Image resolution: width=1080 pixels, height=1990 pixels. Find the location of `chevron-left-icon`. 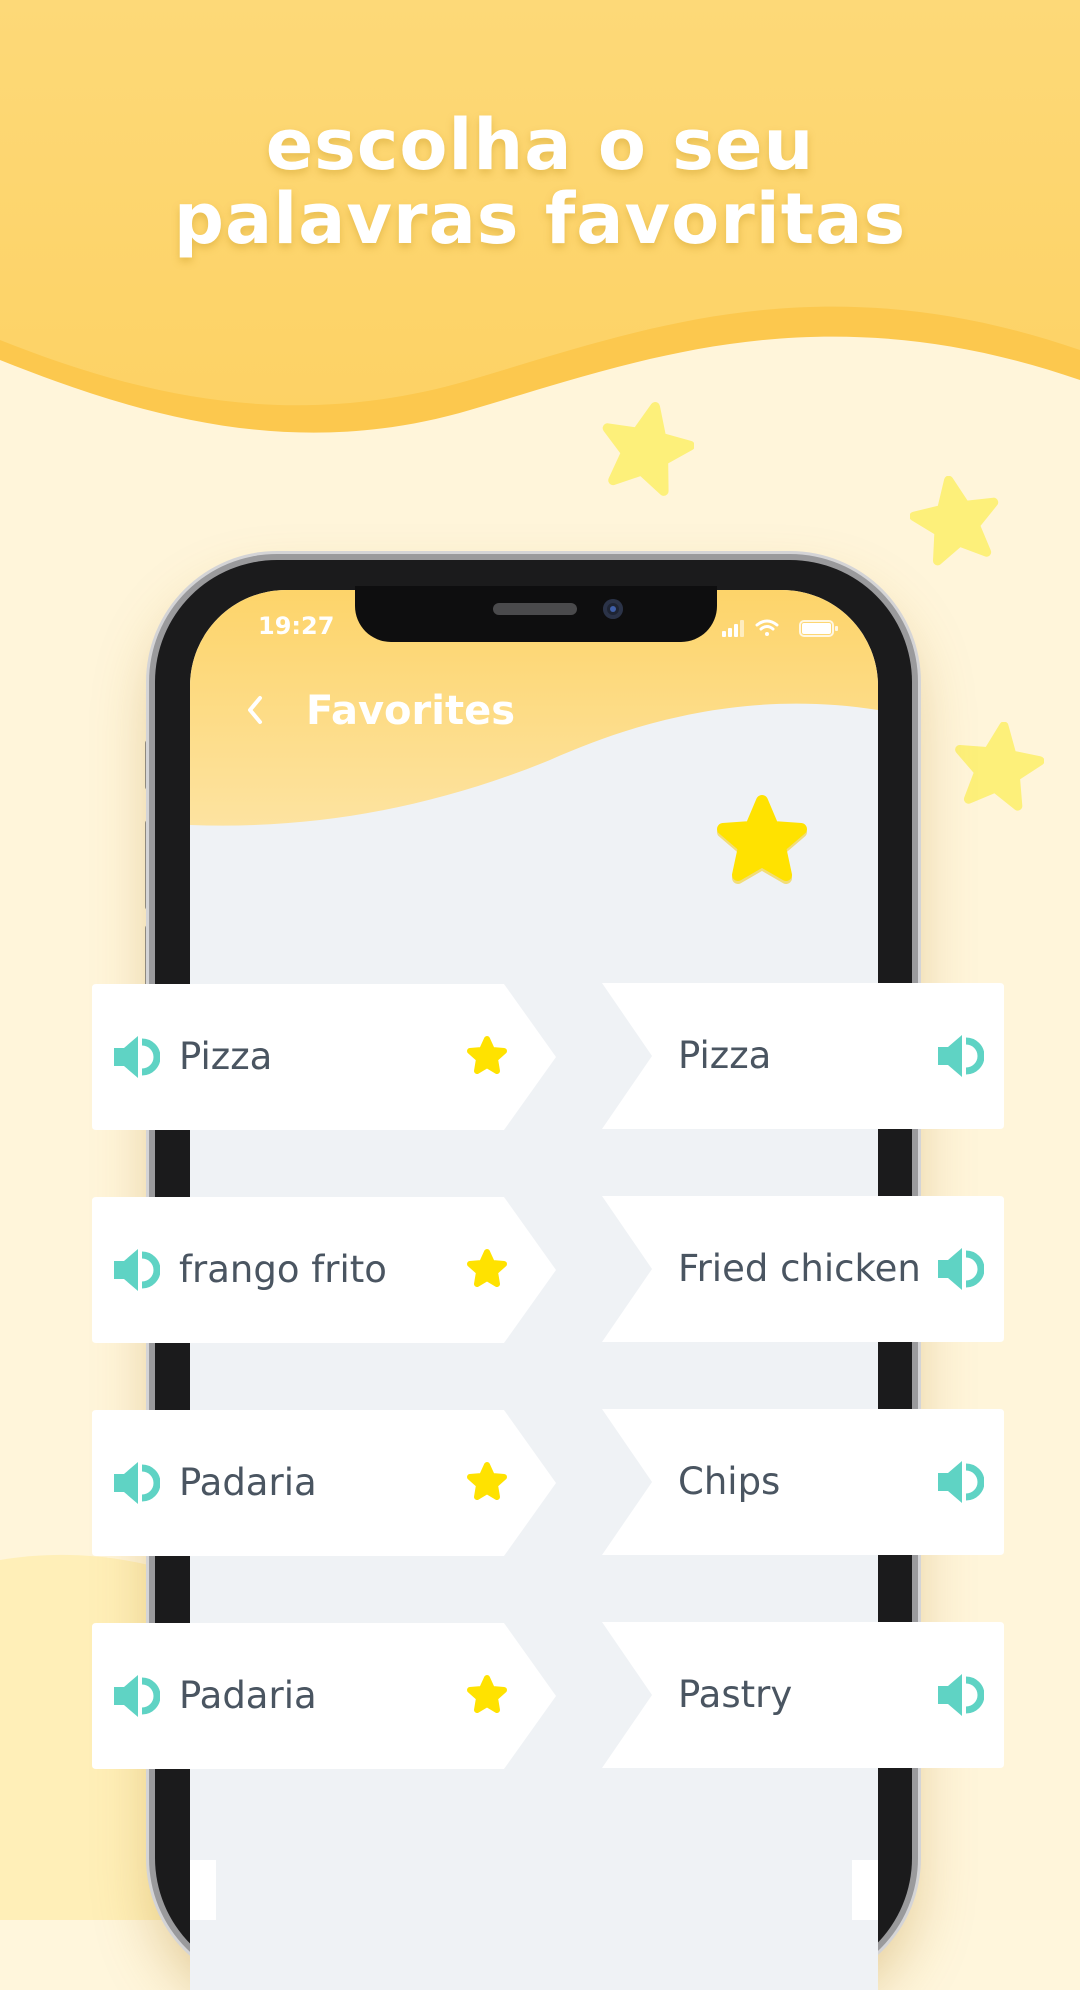

chevron-left-icon is located at coordinates (255, 710).